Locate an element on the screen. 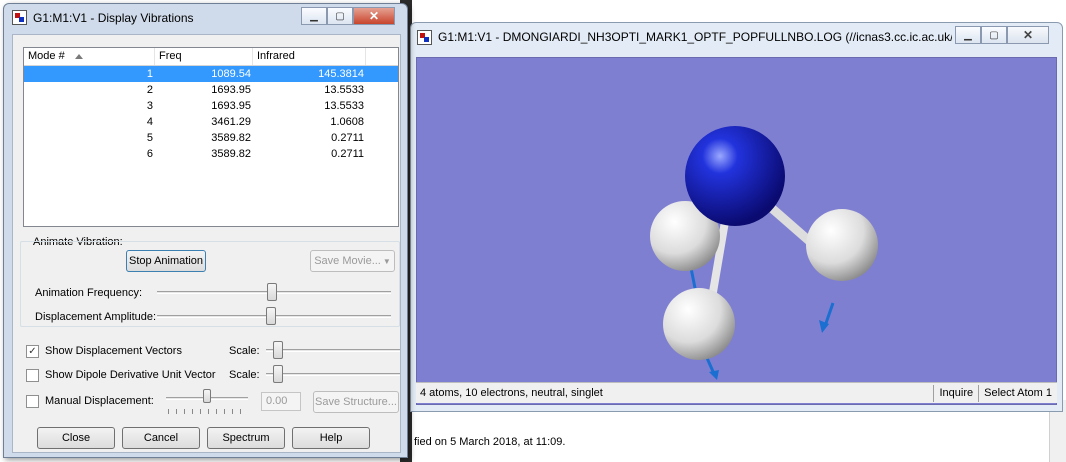  nh3-molecule-graphic is located at coordinates (764, 253).